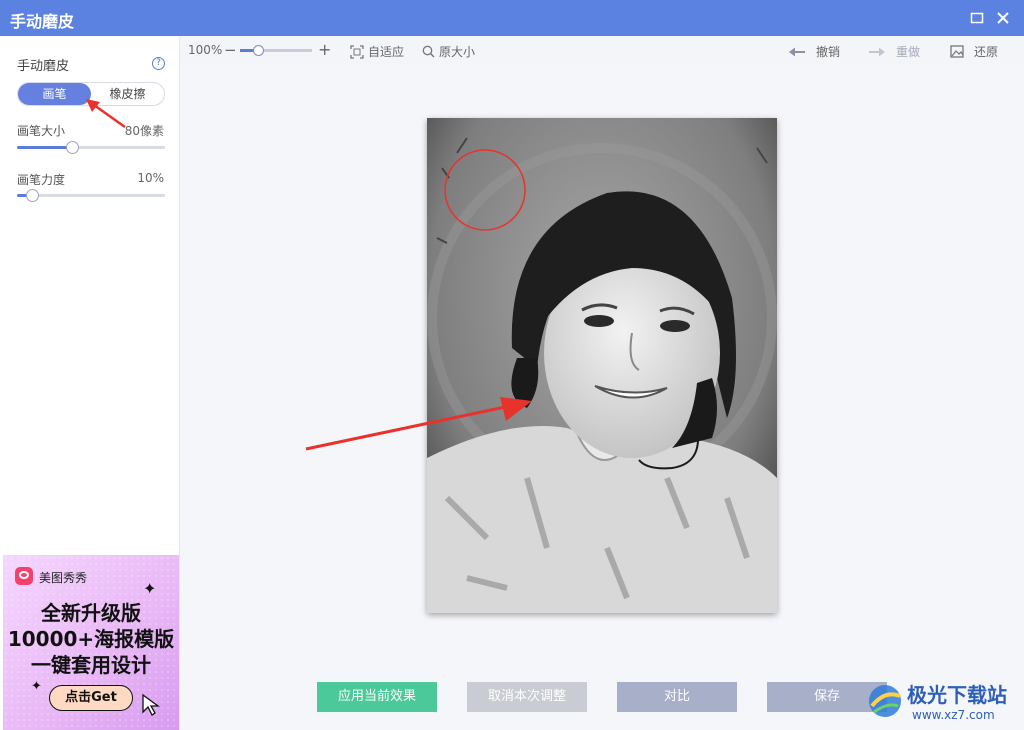  What do you see at coordinates (386, 52) in the screenshot?
I see `fit-label: 自适应` at bounding box center [386, 52].